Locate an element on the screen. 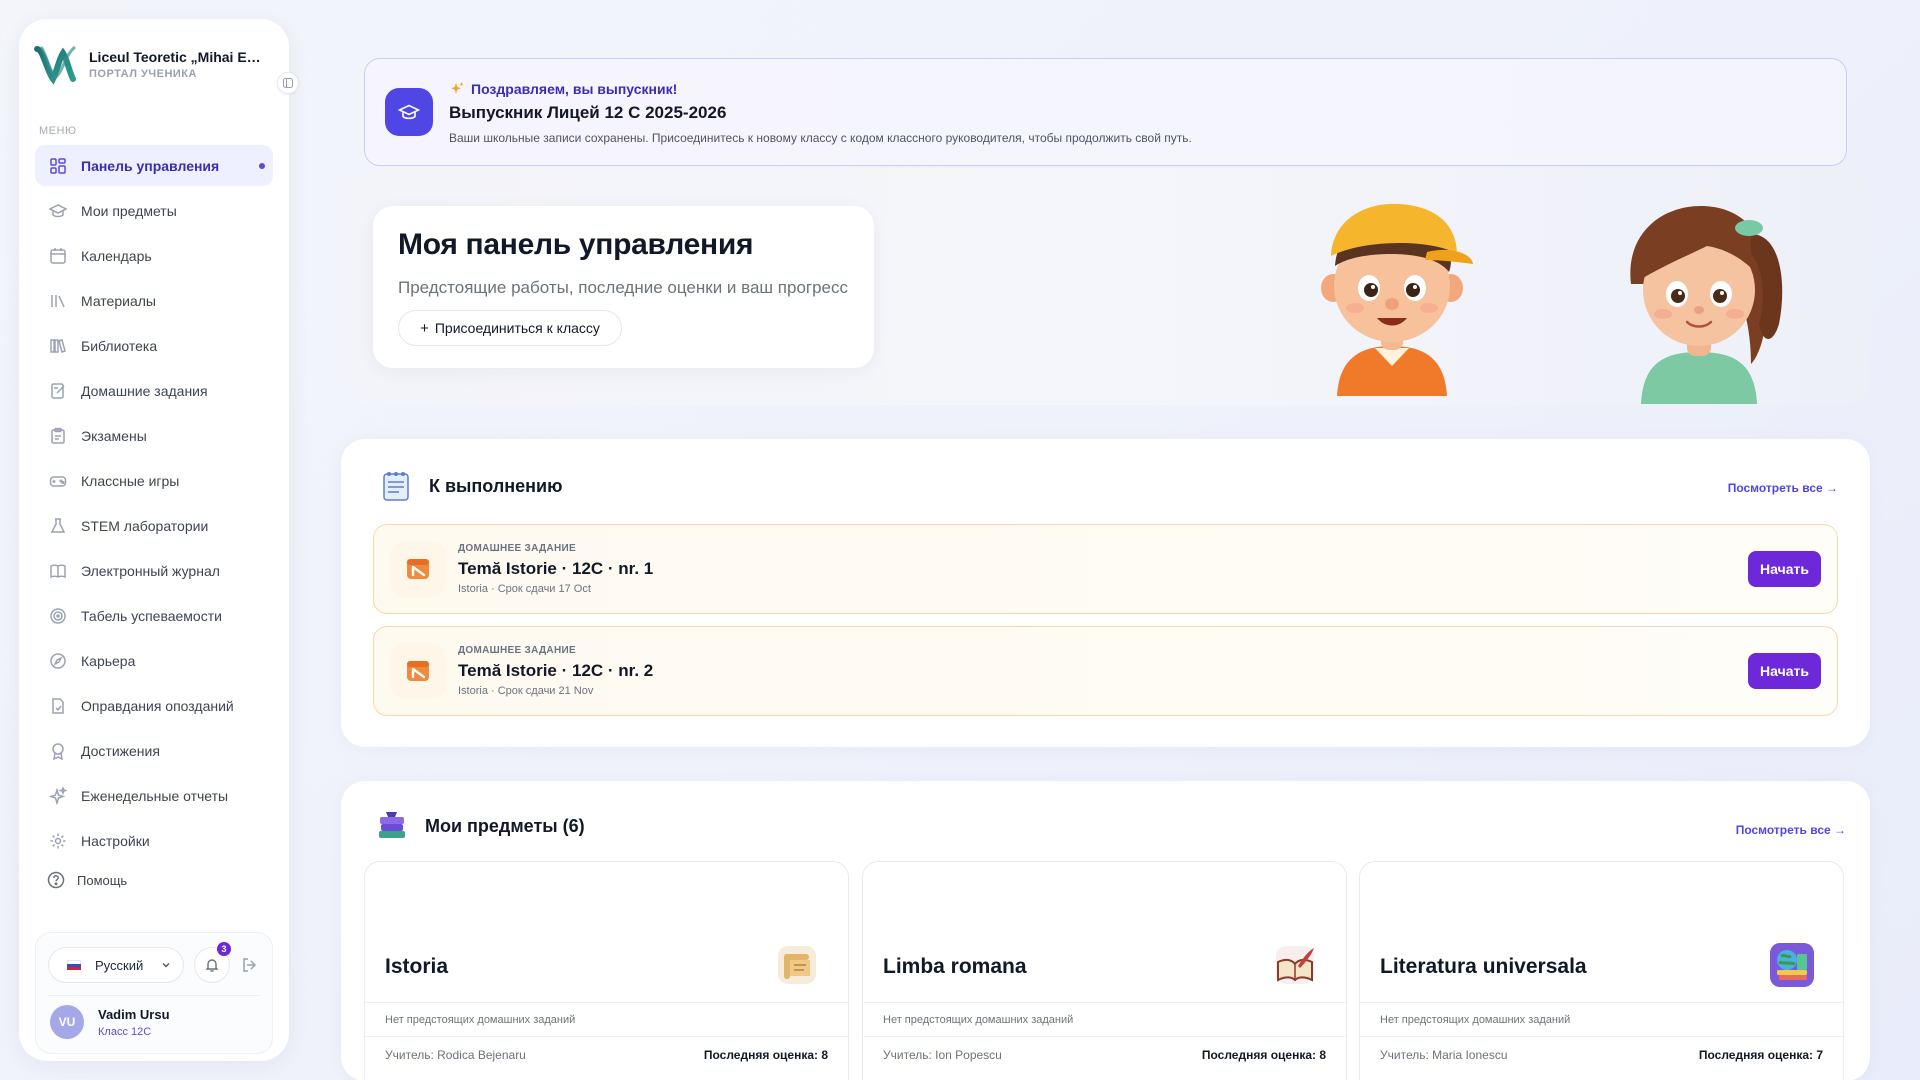  graduation-cap-icon is located at coordinates (409, 112).